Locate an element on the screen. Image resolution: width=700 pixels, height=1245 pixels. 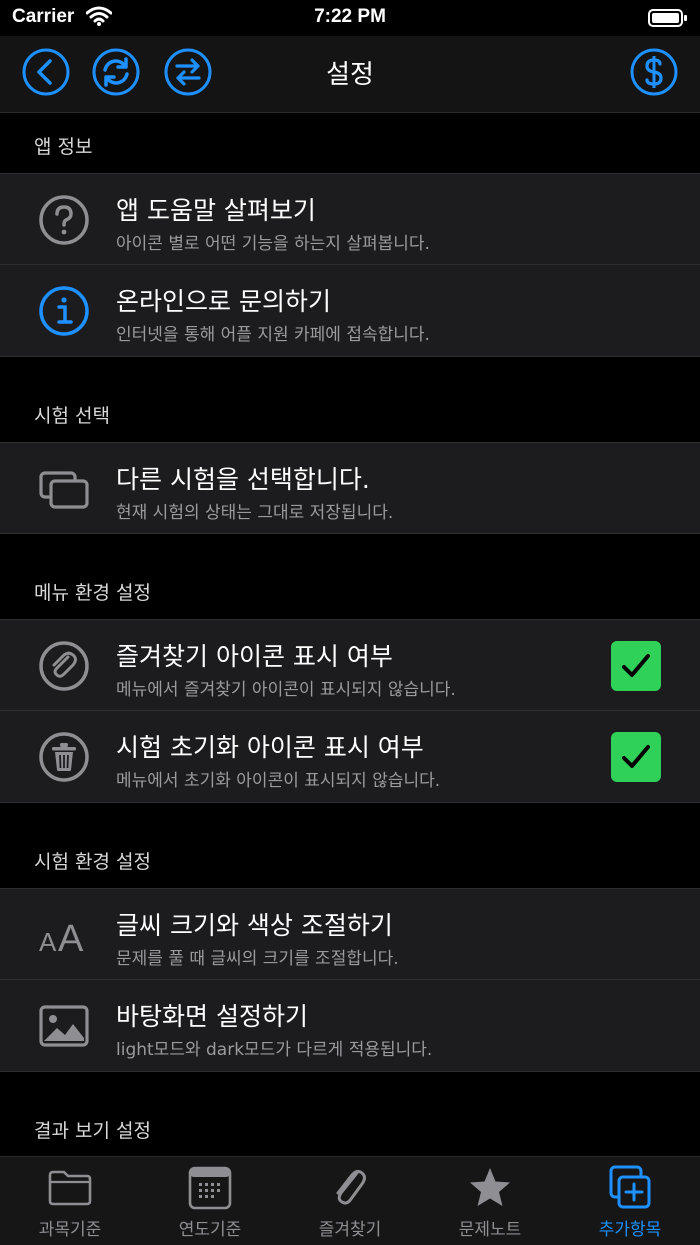
row-title: 글씨 크기와 색상 조절하기 is located at coordinates (254, 925).